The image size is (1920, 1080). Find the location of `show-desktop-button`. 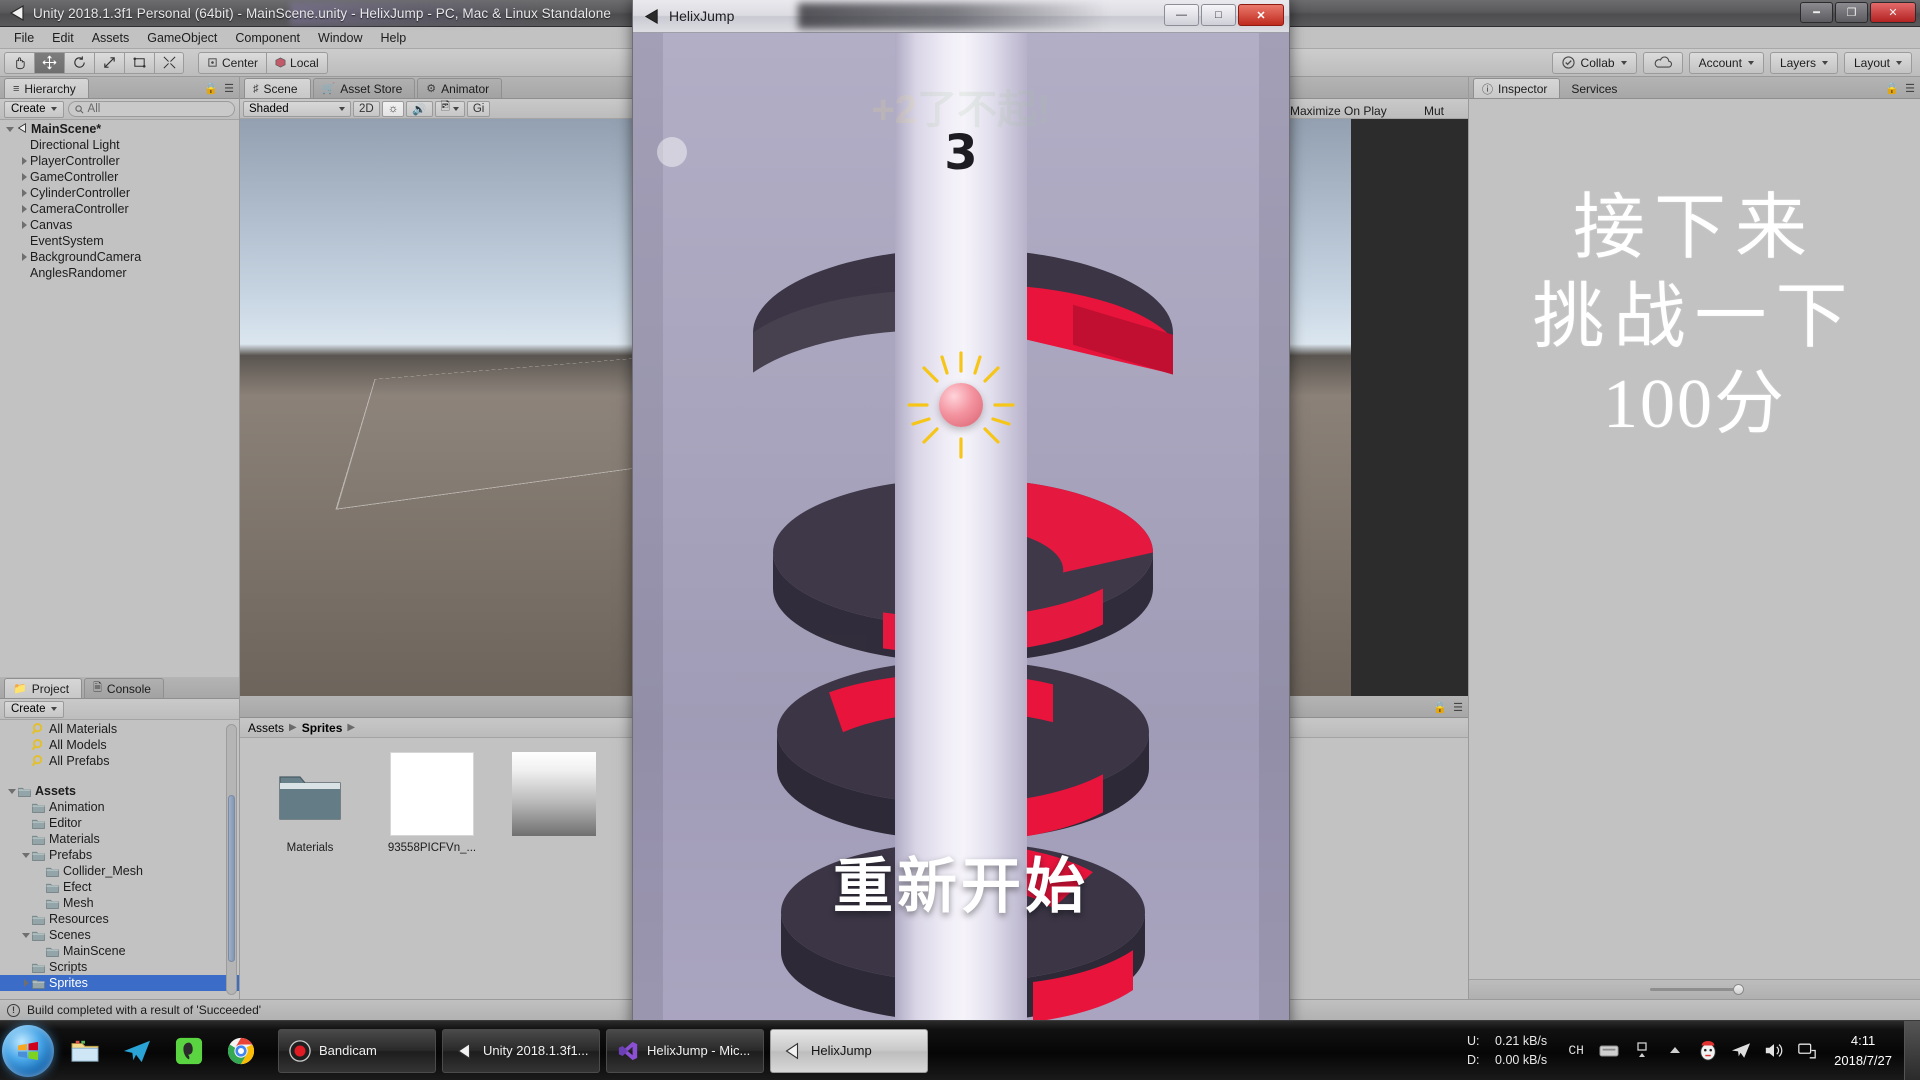

show-desktop-button is located at coordinates (1912, 1050).